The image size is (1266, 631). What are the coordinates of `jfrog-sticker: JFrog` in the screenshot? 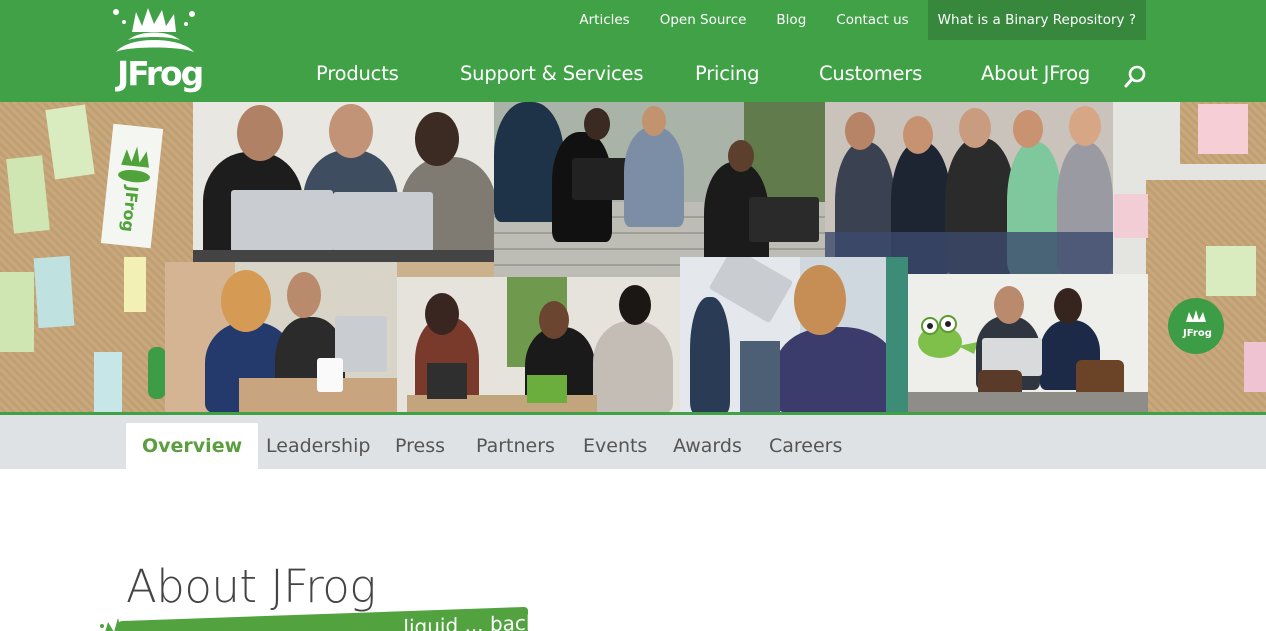 It's located at (1196, 326).